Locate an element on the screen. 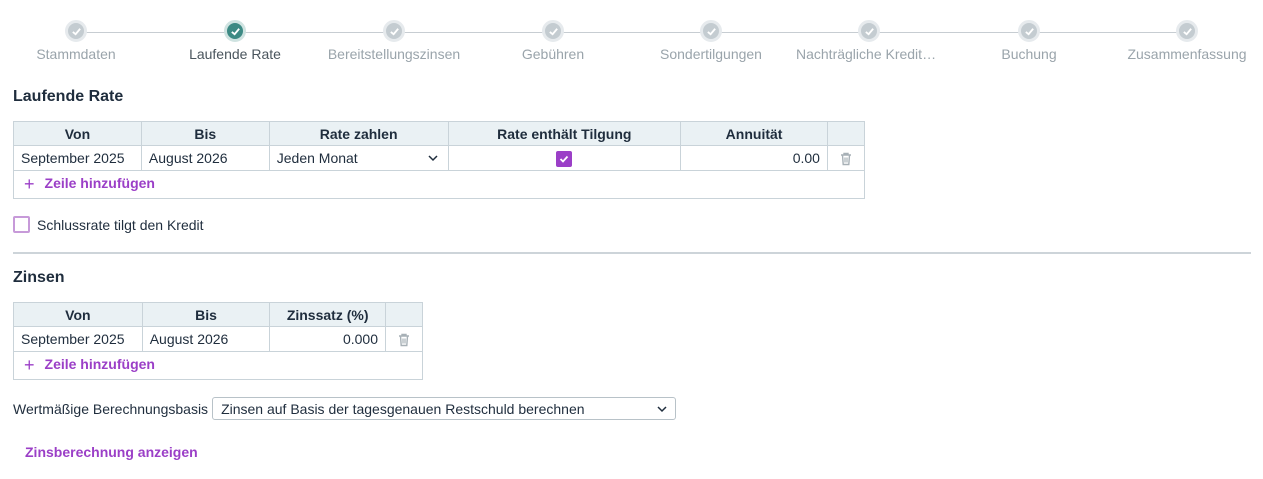 This screenshot has height=479, width=1263. step-label: Stammdaten is located at coordinates (76, 54).